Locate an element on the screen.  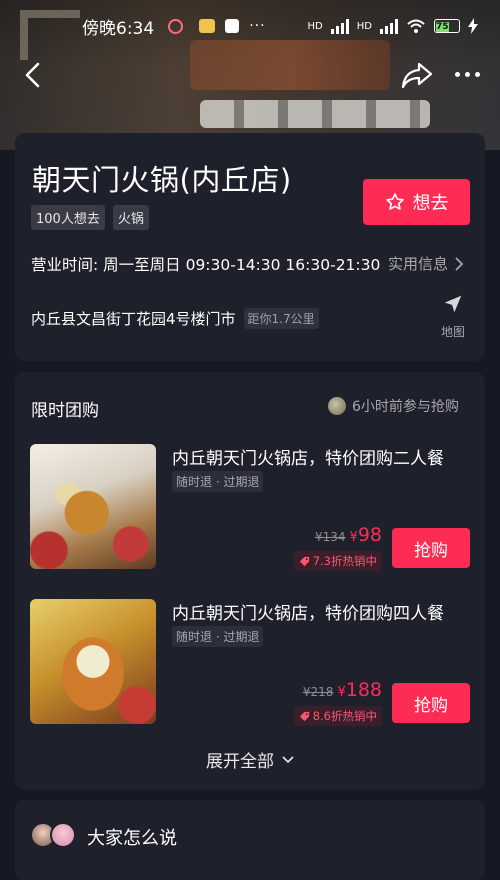
nav-bar is located at coordinates (250, 76).